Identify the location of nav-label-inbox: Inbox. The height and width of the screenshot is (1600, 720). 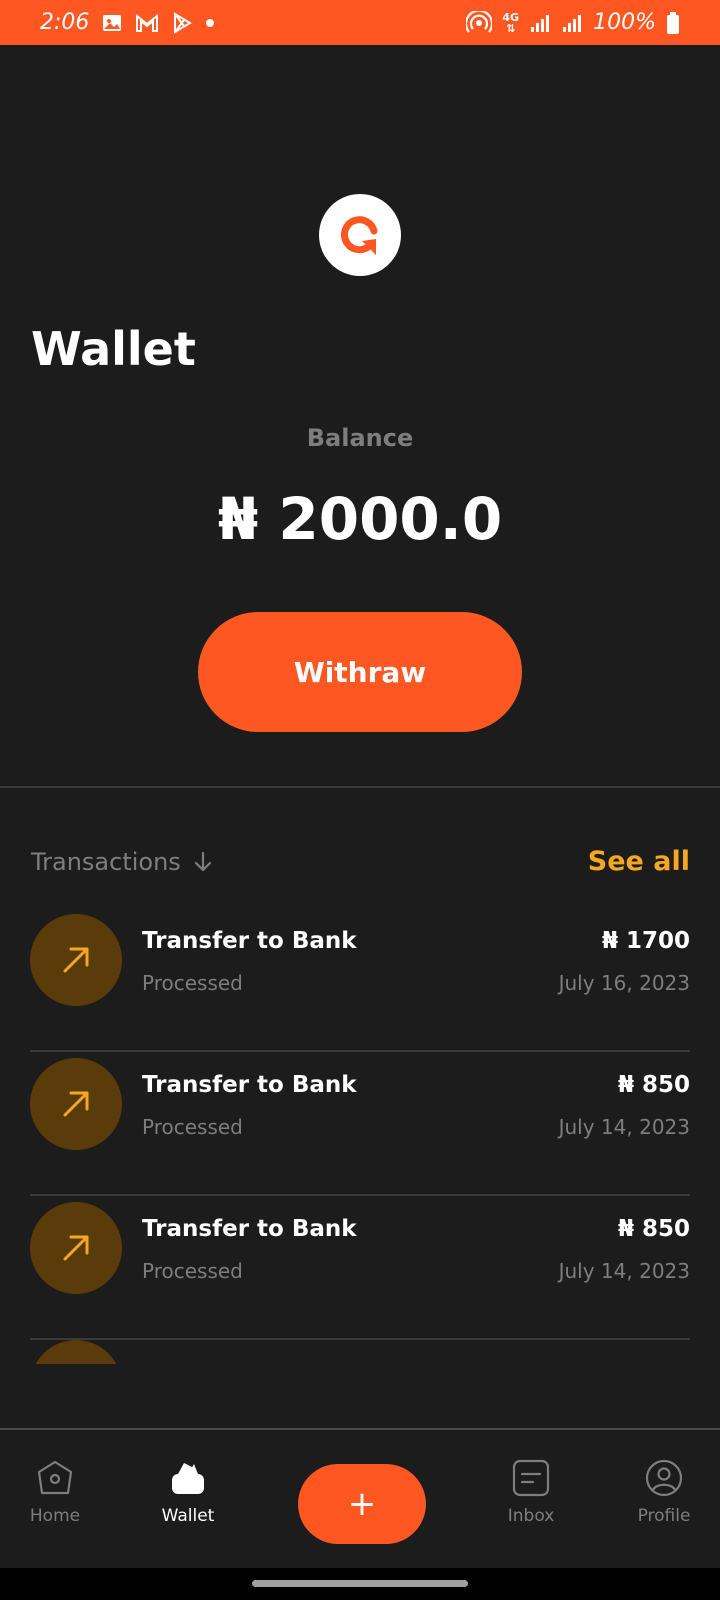
(531, 1516).